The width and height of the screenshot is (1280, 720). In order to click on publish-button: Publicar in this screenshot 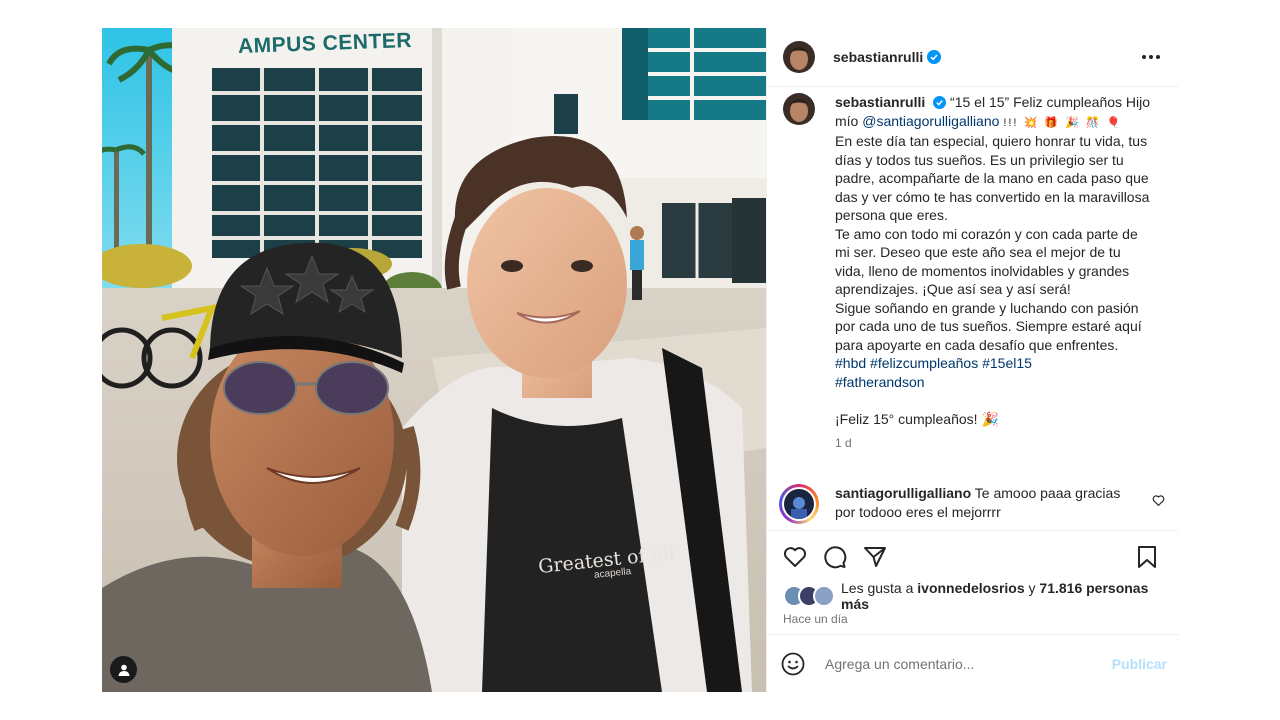, I will do `click(1139, 664)`.